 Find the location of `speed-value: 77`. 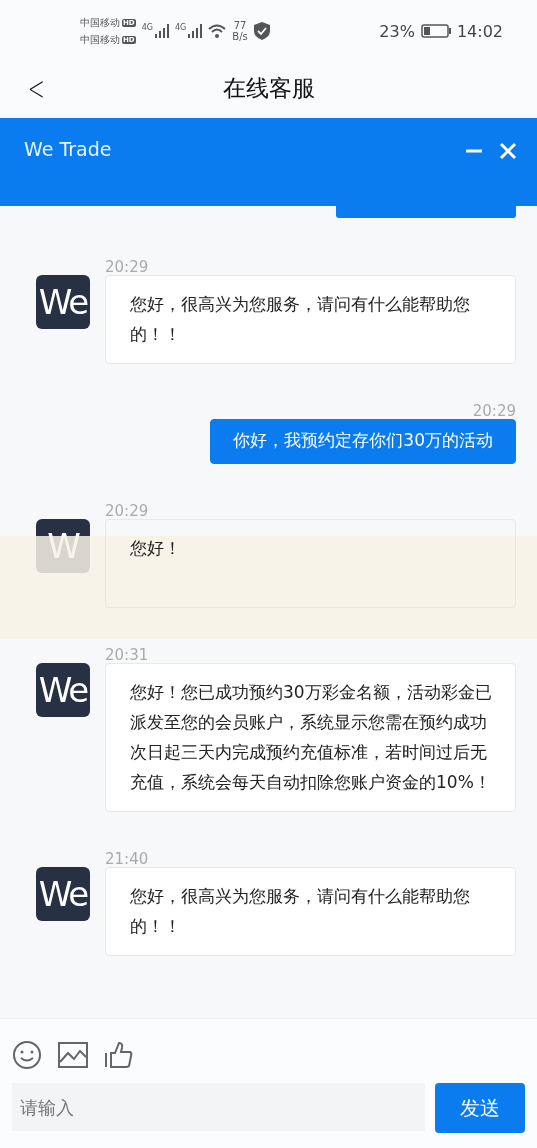

speed-value: 77 is located at coordinates (240, 25).